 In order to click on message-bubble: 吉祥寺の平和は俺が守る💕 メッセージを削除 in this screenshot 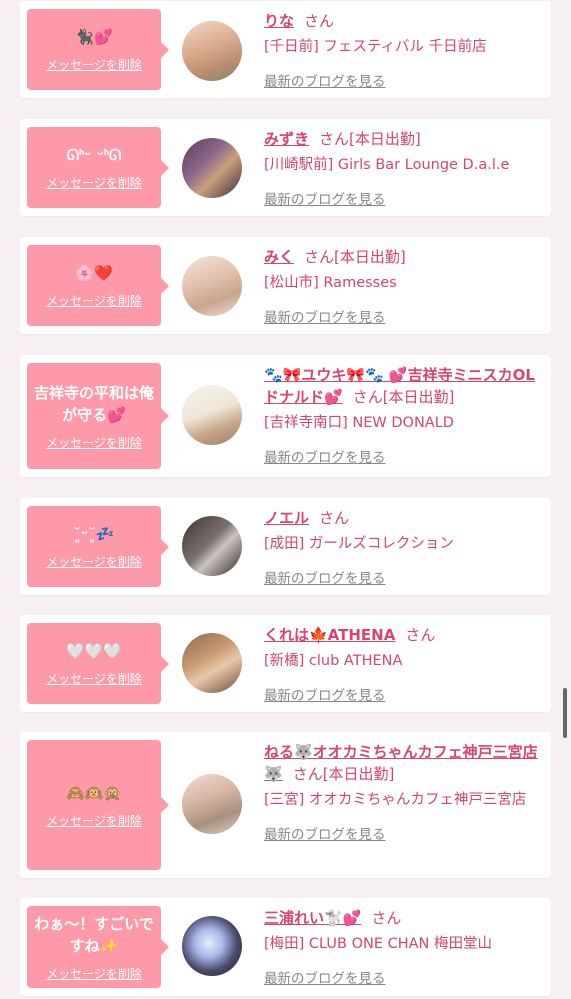, I will do `click(98, 416)`.